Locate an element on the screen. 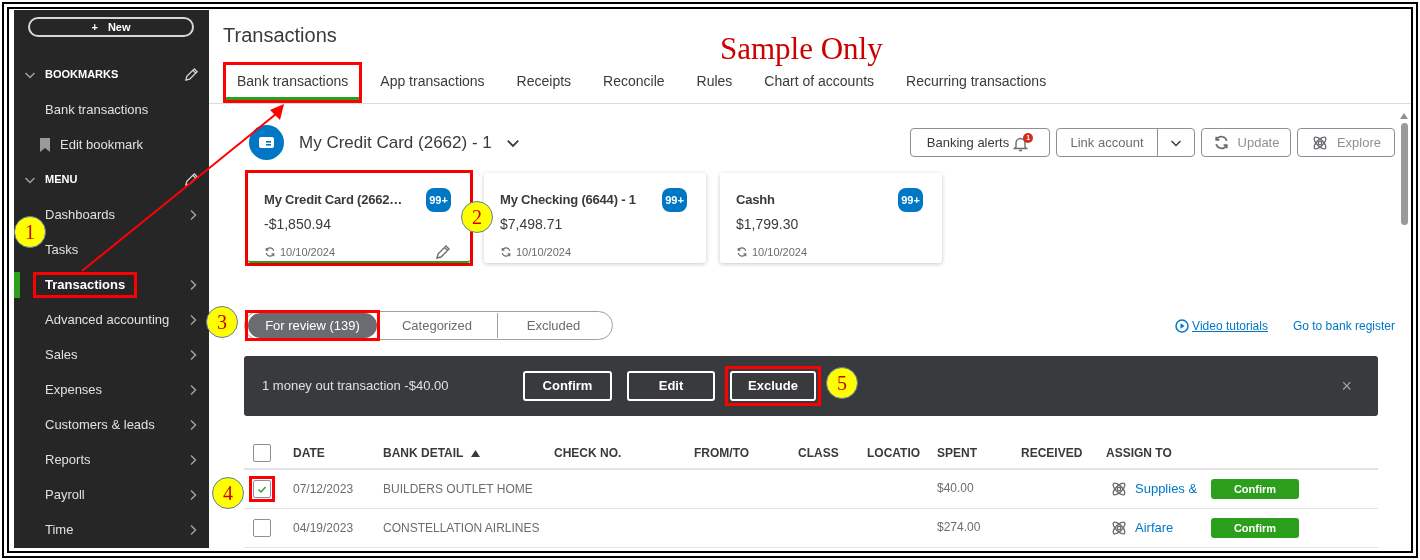  account-card: Cashh 99+ $1,799.30 10/10/2024 is located at coordinates (831, 218).